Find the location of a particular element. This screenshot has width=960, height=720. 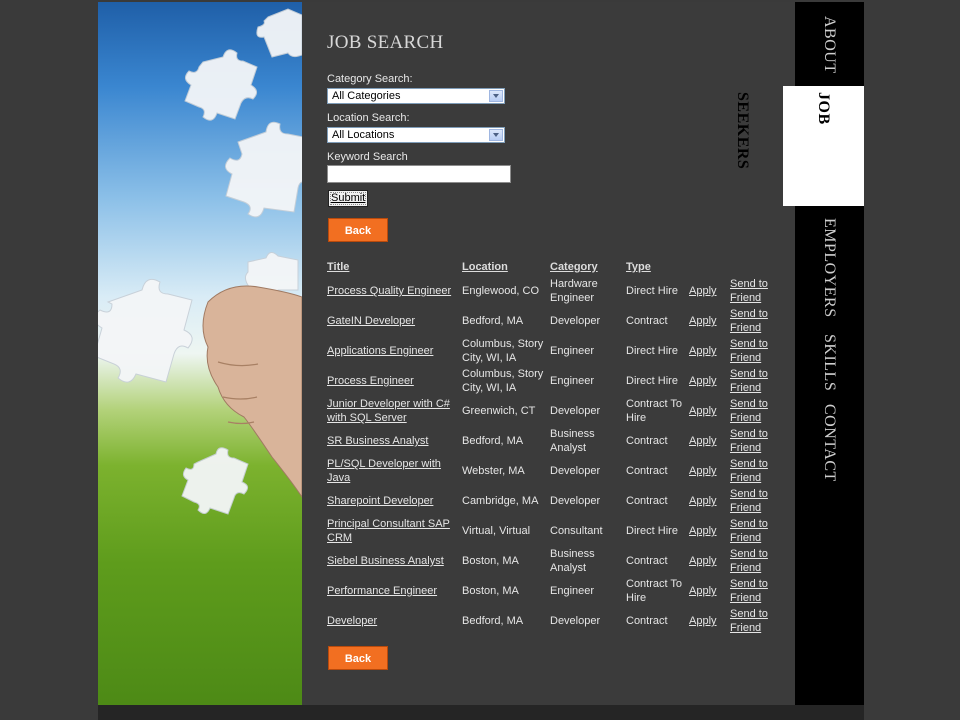

job-category: Business Analyst is located at coordinates (572, 561).